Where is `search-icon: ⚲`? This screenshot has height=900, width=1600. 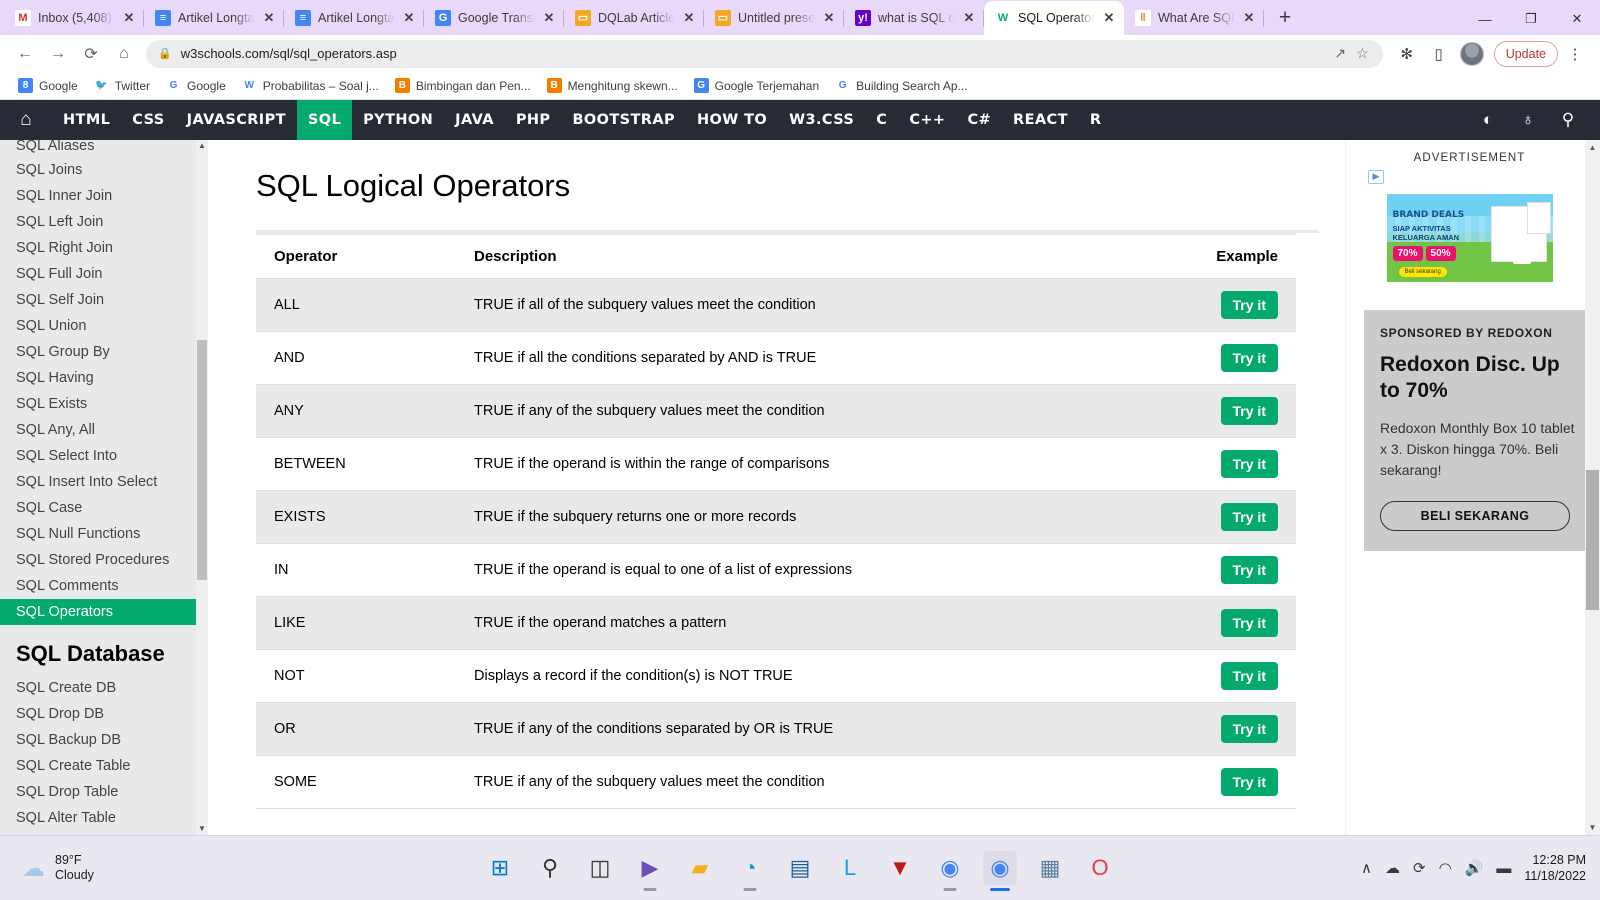
search-icon: ⚲ is located at coordinates (1568, 120).